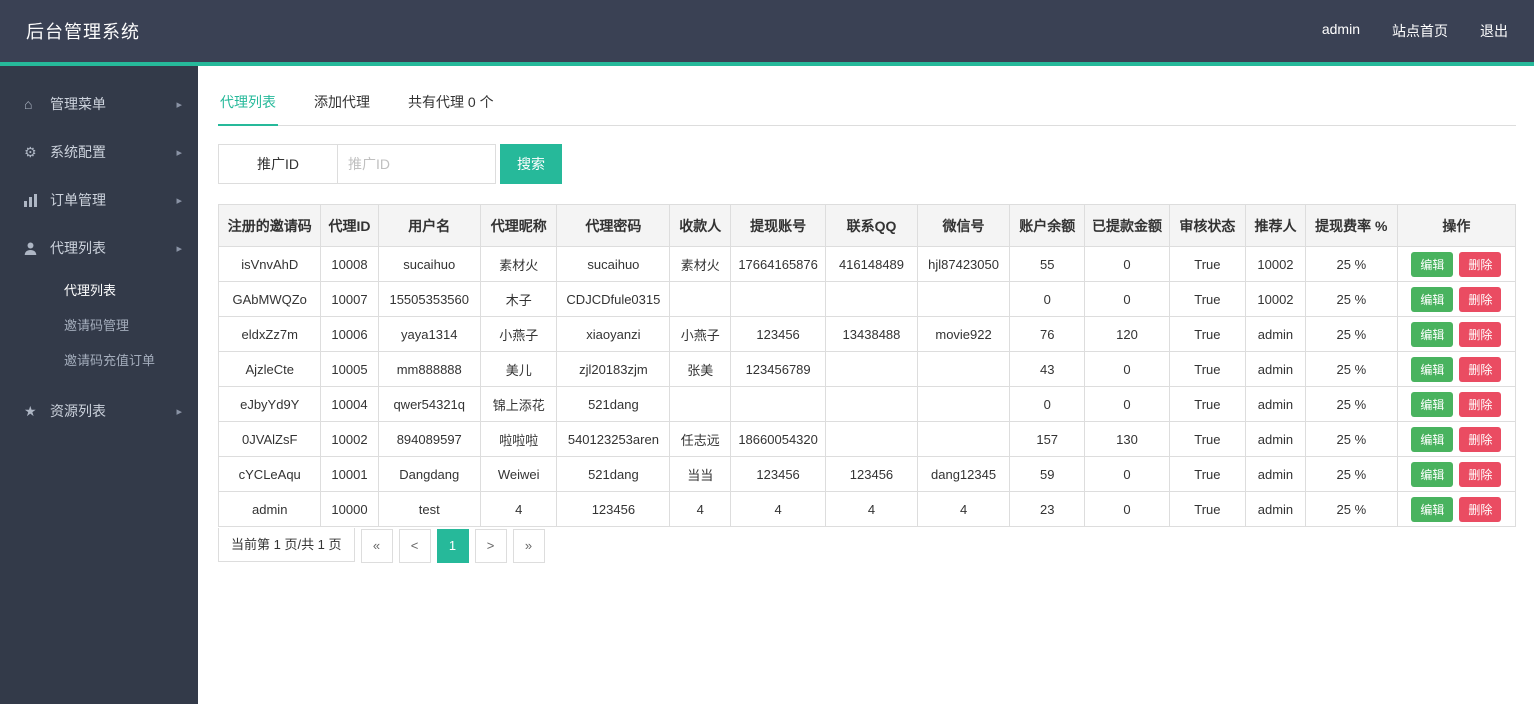 The width and height of the screenshot is (1534, 704). Describe the element at coordinates (518, 474) in the screenshot. I see `table-cell: Weiwei` at that location.